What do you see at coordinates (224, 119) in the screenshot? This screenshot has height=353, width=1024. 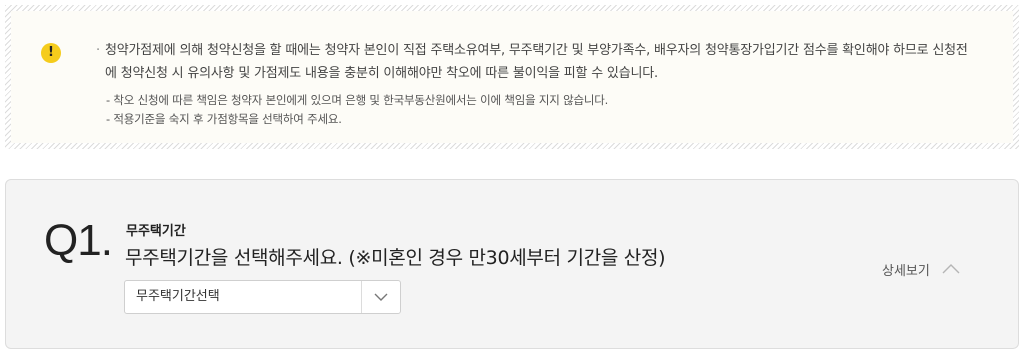 I see `notice-sub-item: - 적용기준을 숙지 후 가점항목을 선택하여 주세요.` at bounding box center [224, 119].